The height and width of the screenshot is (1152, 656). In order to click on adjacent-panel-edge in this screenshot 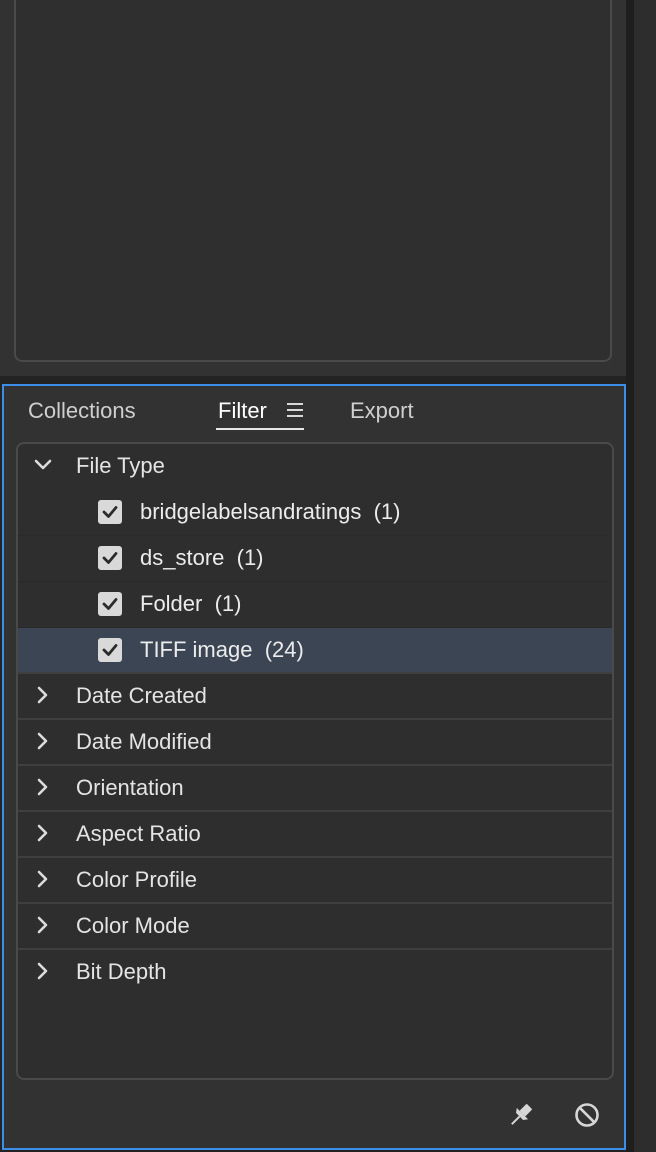, I will do `click(645, 576)`.